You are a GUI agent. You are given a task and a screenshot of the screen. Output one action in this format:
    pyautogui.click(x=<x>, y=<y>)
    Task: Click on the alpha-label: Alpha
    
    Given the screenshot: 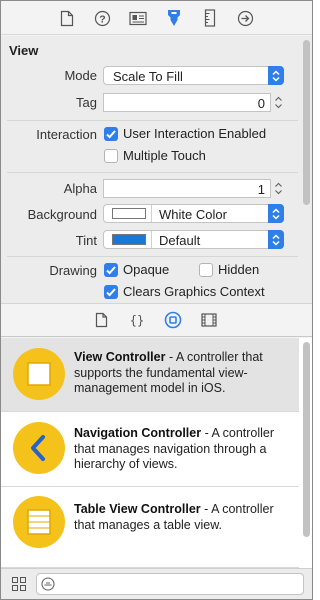 What is the action you would take?
    pyautogui.click(x=80, y=188)
    